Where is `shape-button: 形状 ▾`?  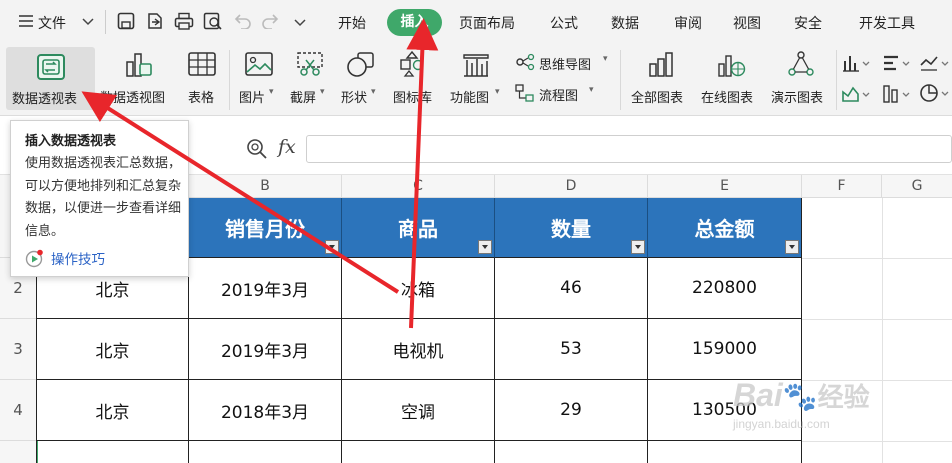 shape-button: 形状 ▾ is located at coordinates (361, 78).